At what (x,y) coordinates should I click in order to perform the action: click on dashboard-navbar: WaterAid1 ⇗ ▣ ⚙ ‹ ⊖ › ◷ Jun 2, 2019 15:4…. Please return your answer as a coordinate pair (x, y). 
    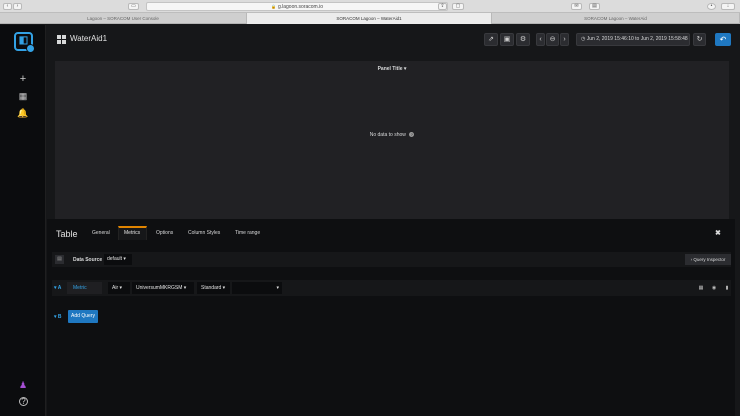
    Looking at the image, I should click on (393, 40).